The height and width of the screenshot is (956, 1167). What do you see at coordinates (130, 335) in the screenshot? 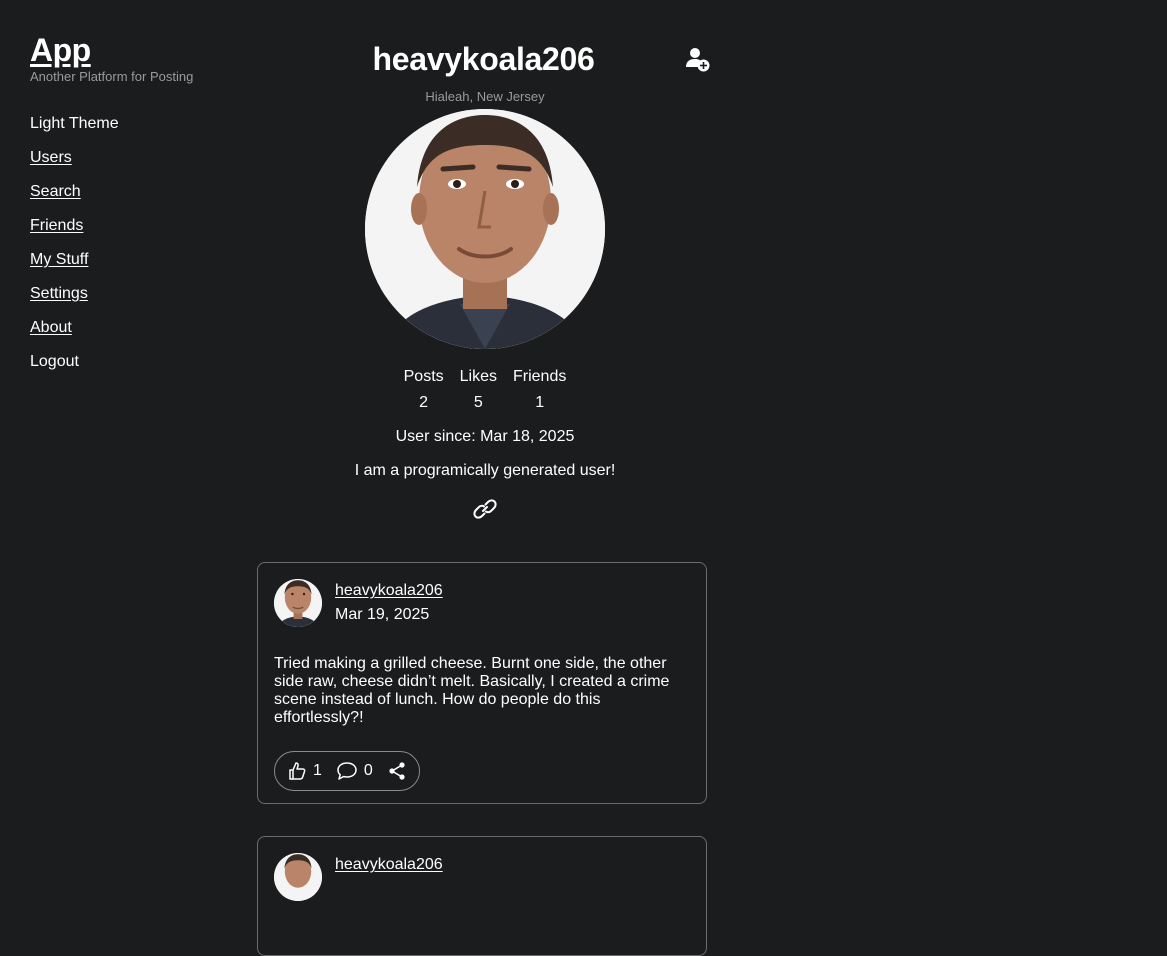
I see `nav-about: About` at bounding box center [130, 335].